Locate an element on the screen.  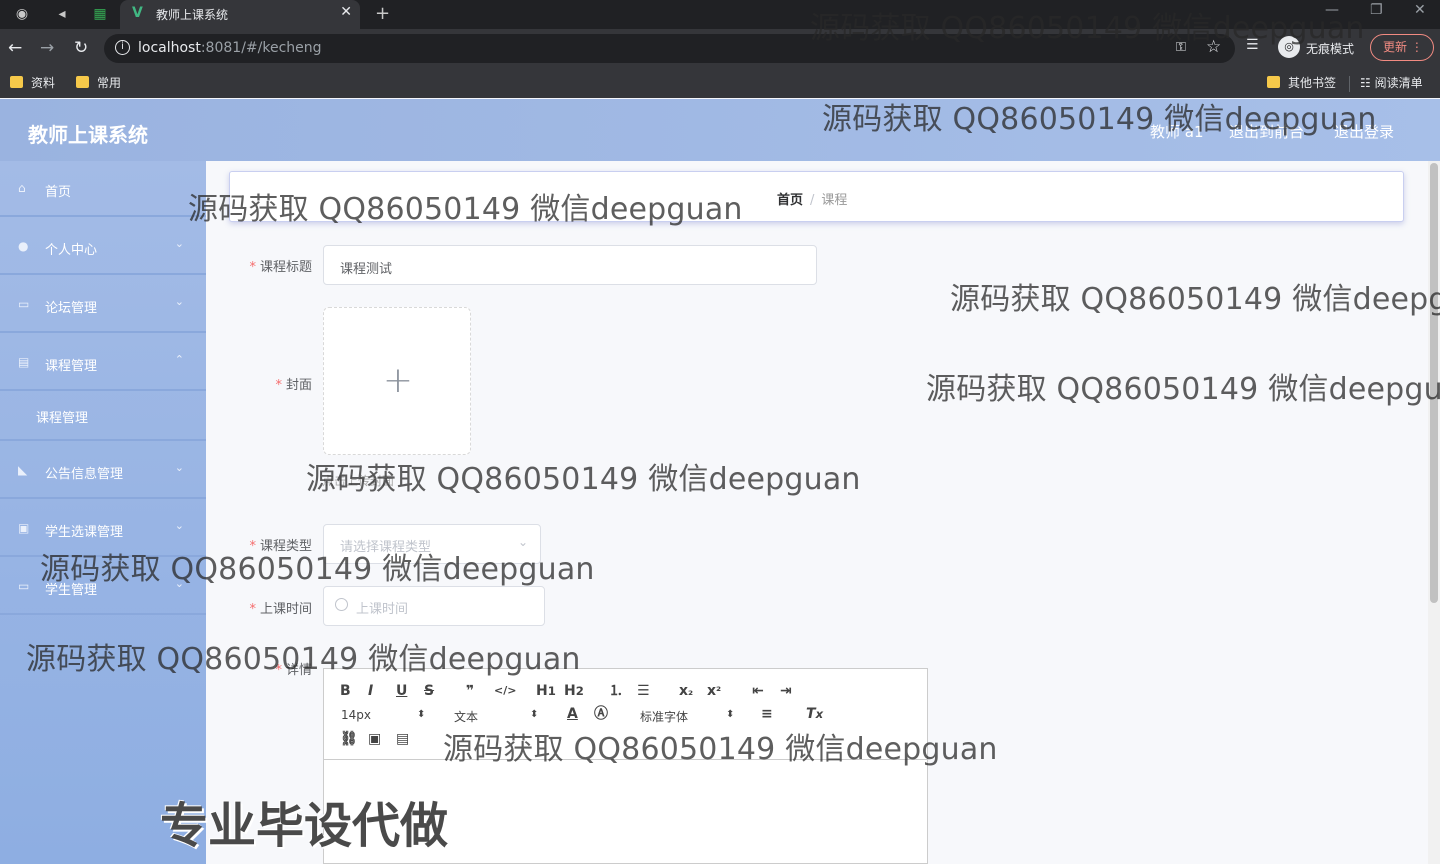
close-window-icon: ✕ is located at coordinates (1420, 10).